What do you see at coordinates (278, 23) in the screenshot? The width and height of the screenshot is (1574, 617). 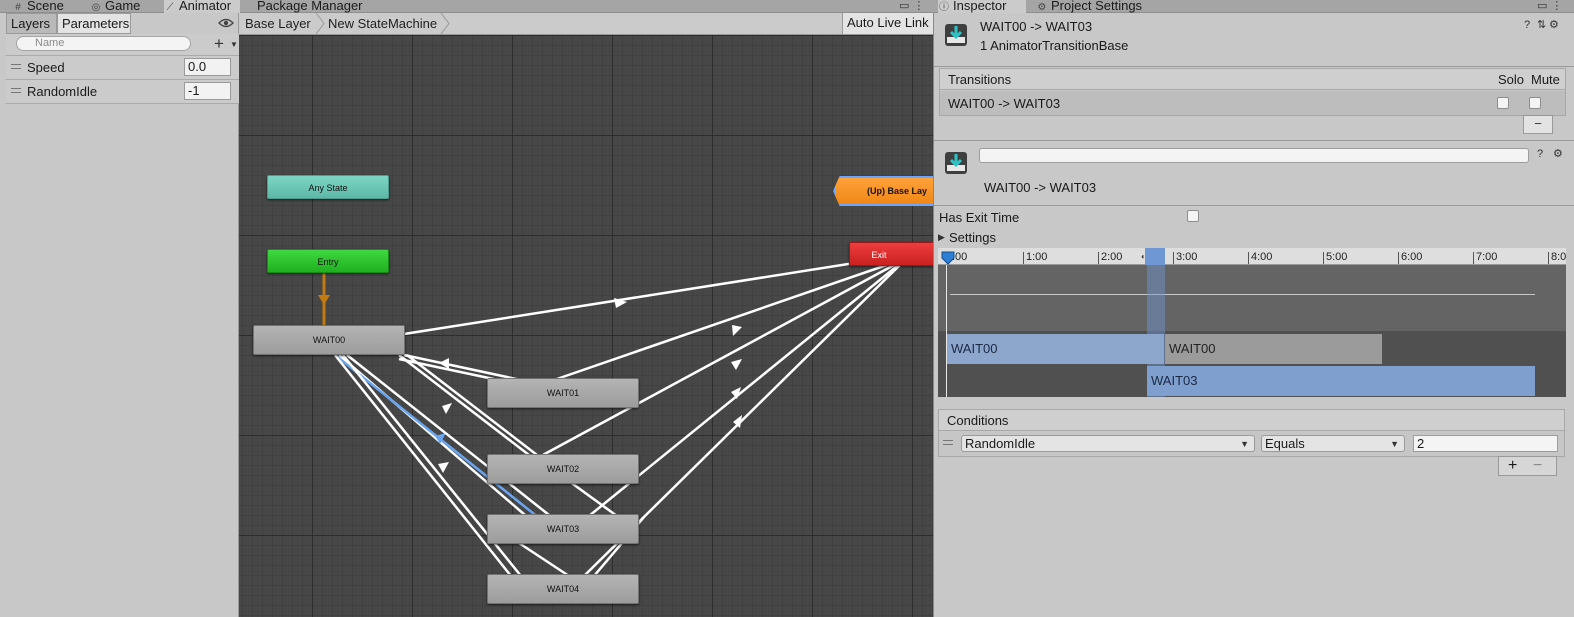 I see `breadcrumb-base-layer: Base Layer` at bounding box center [278, 23].